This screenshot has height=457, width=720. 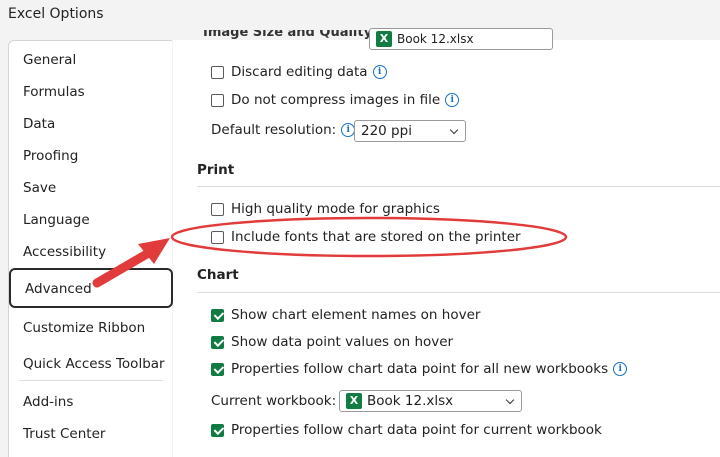 What do you see at coordinates (342, 342) in the screenshot?
I see `show-values-label: Show data point values on hover` at bounding box center [342, 342].